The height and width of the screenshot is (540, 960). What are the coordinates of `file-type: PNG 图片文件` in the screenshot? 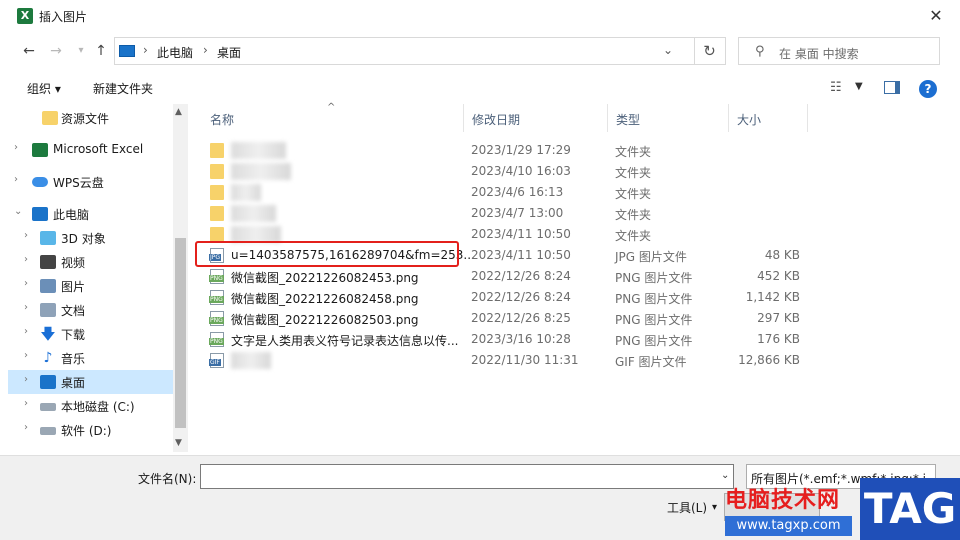 It's located at (654, 320).